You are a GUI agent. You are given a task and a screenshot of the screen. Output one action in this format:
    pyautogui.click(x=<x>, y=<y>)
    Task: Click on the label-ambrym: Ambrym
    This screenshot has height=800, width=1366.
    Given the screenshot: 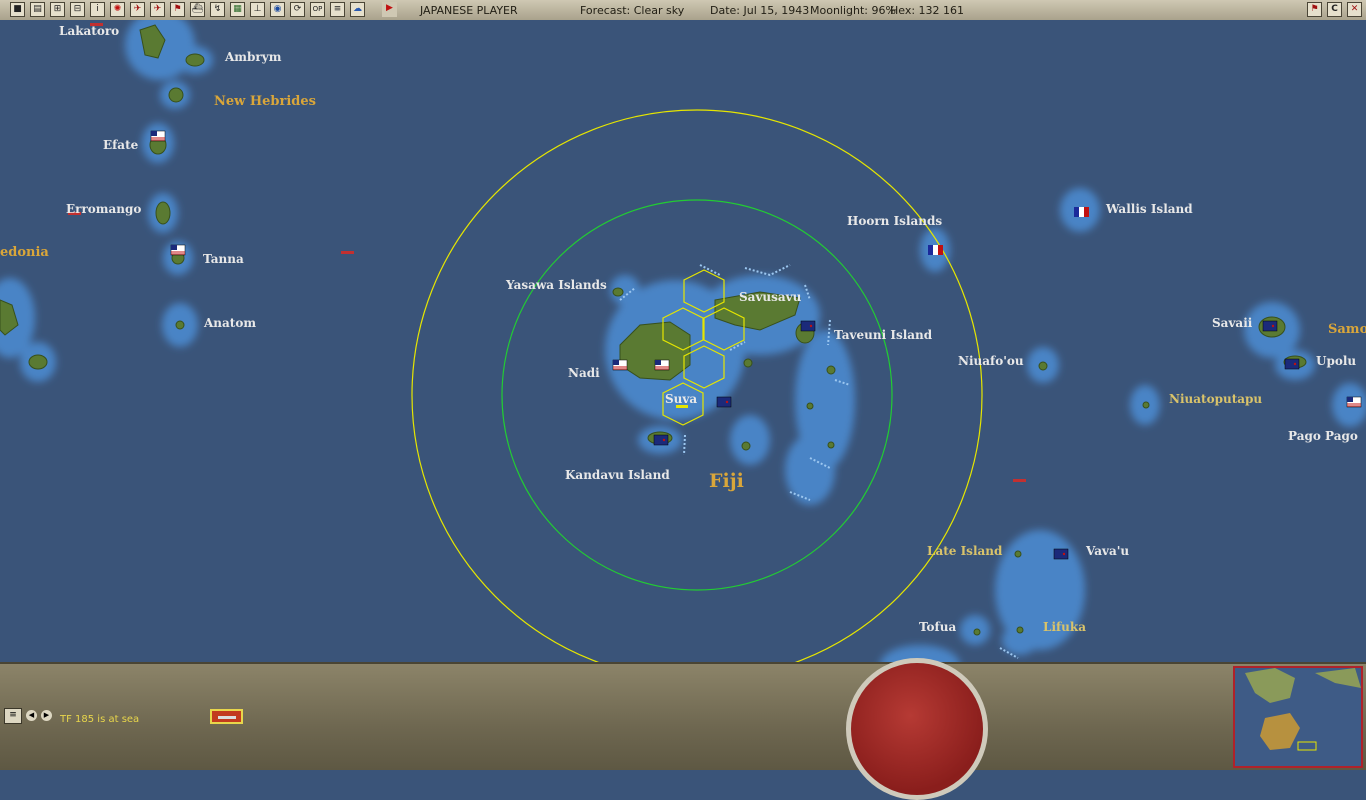 What is the action you would take?
    pyautogui.click(x=253, y=57)
    